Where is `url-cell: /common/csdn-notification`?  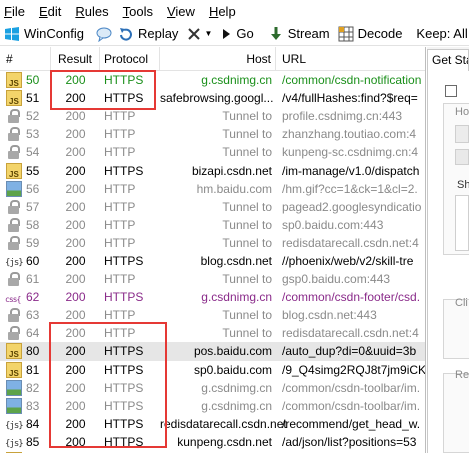 url-cell: /common/csdn-notification is located at coordinates (352, 80).